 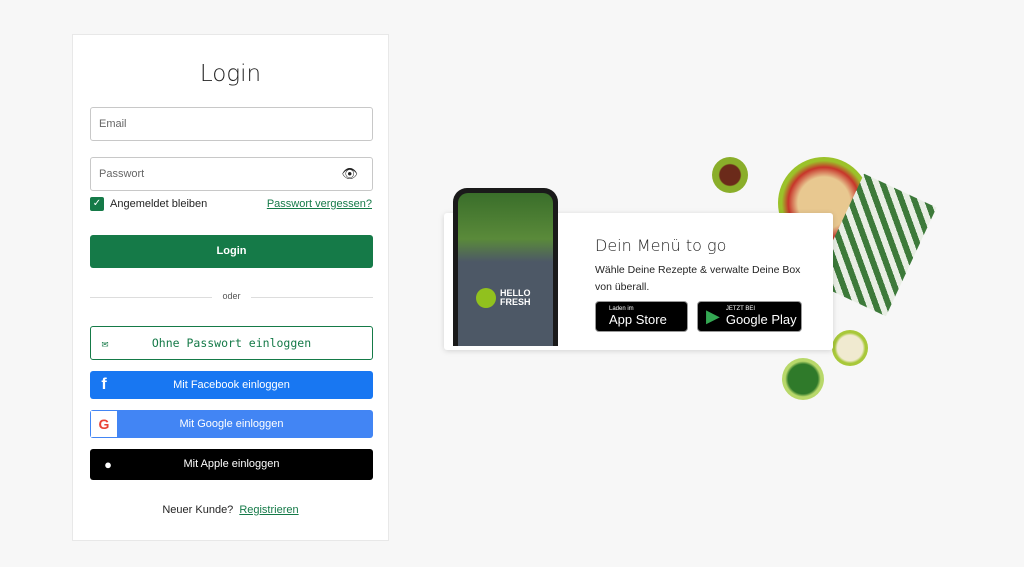 What do you see at coordinates (104, 384) in the screenshot?
I see `facebook-icon: f` at bounding box center [104, 384].